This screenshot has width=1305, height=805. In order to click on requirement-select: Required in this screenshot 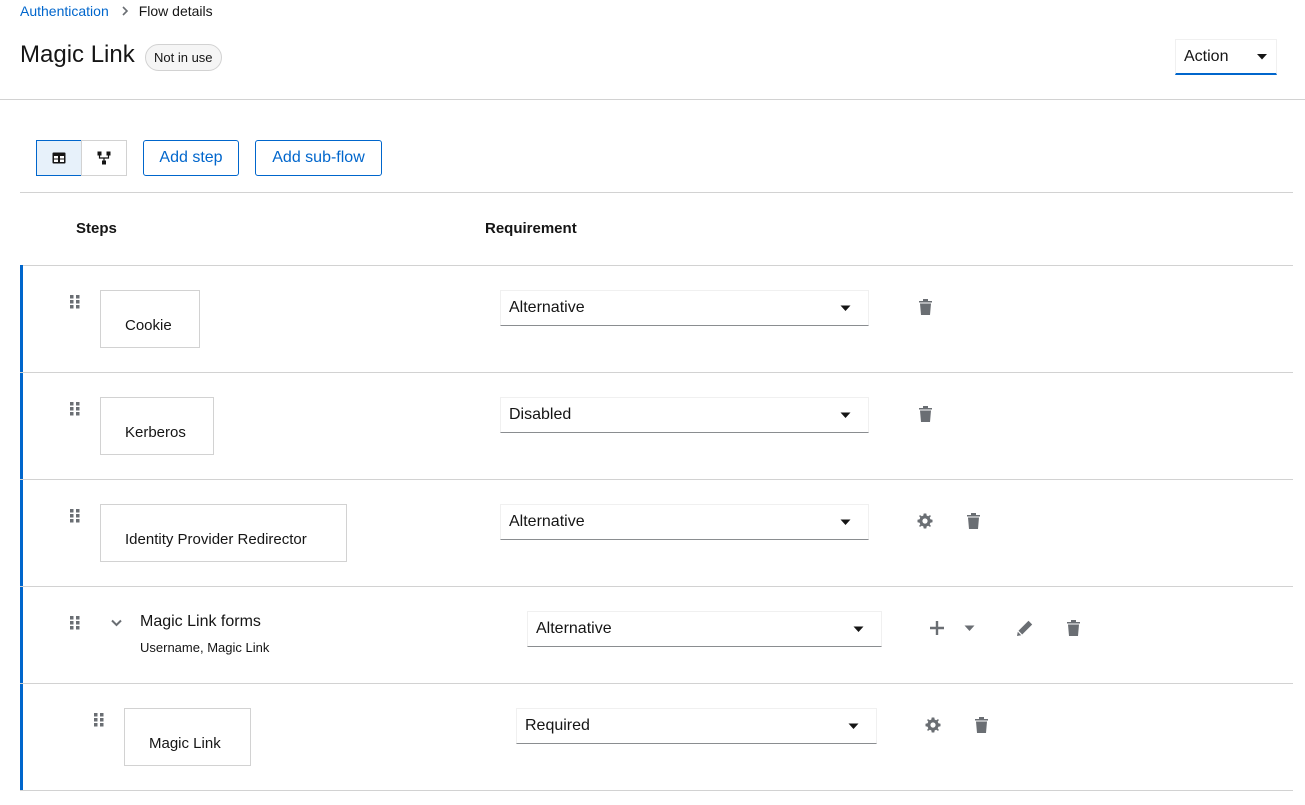, I will do `click(696, 726)`.